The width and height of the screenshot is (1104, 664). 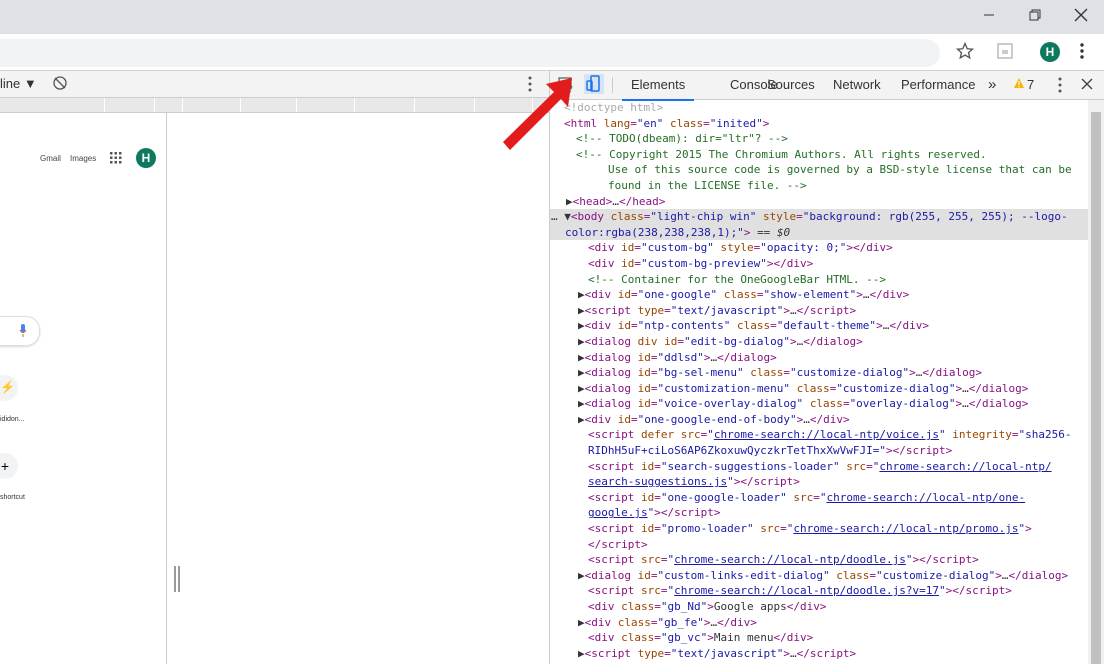 I want to click on search-box, so click(x=20, y=331).